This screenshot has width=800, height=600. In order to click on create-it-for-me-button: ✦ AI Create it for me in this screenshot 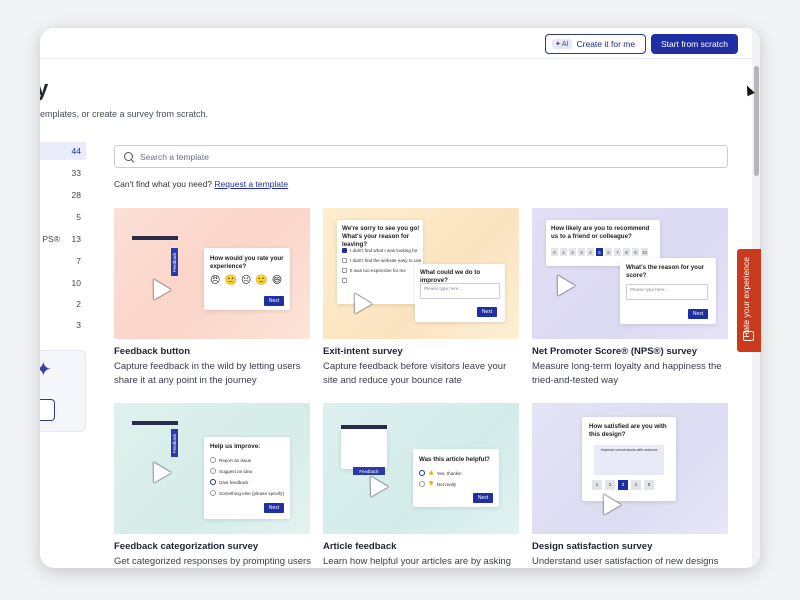, I will do `click(595, 44)`.